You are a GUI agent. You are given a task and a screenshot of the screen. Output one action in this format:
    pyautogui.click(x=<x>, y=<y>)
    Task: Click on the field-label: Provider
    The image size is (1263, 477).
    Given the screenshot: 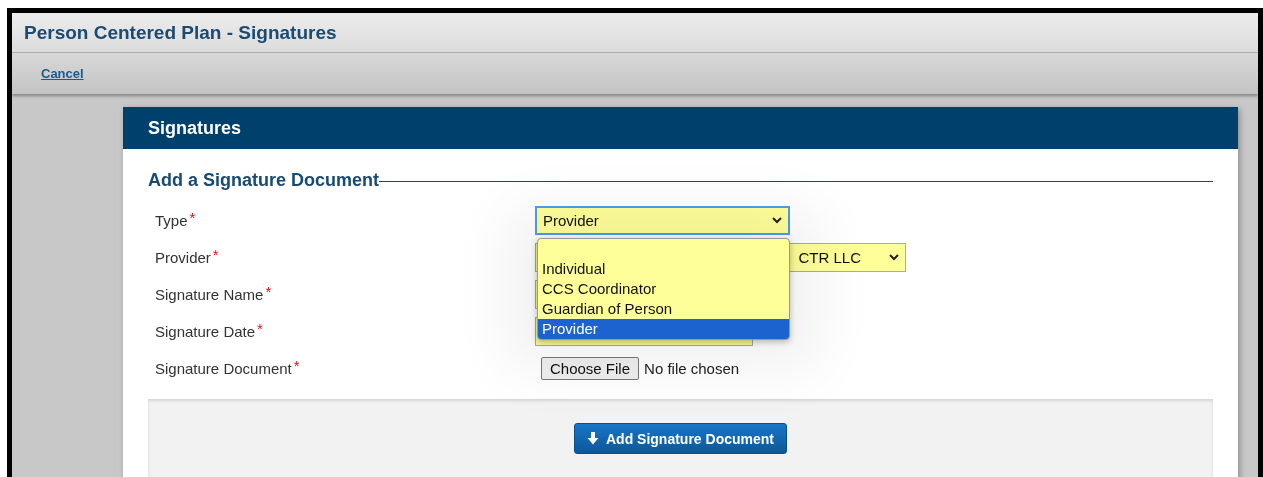 What is the action you would take?
    pyautogui.click(x=183, y=257)
    